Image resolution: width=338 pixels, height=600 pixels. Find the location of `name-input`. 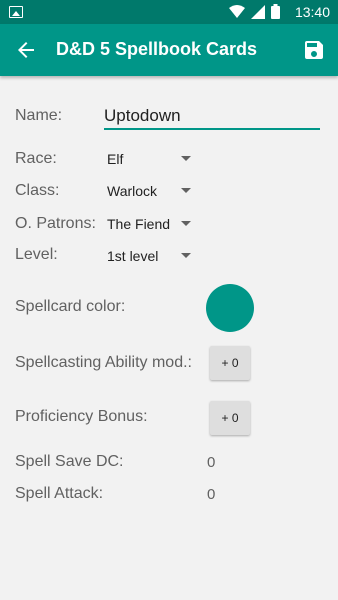

name-input is located at coordinates (212, 117).